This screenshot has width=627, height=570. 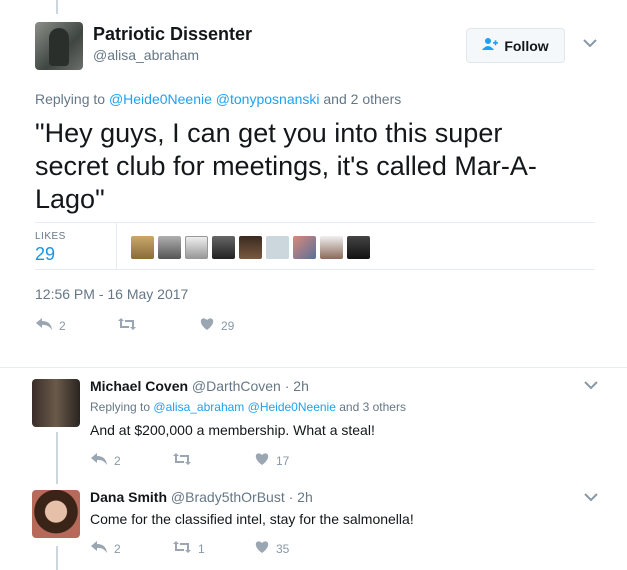 What do you see at coordinates (50, 236) in the screenshot?
I see `likes-label: LIKES` at bounding box center [50, 236].